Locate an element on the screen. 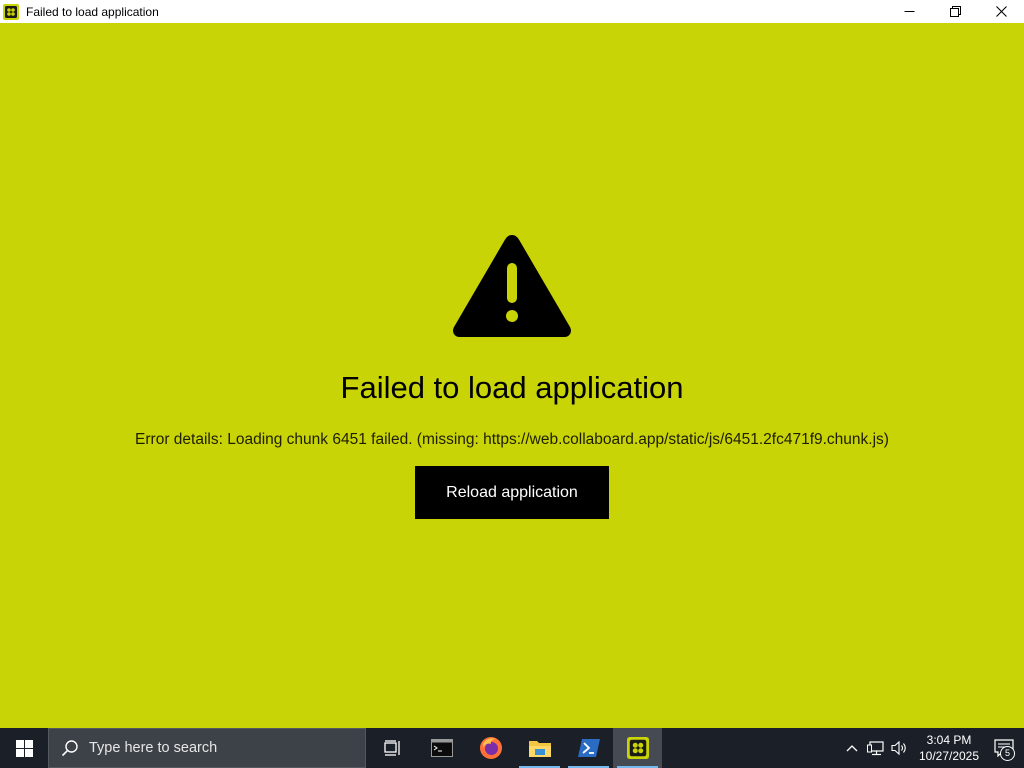 The height and width of the screenshot is (768, 1024). taskbar: Type here to search 3:04 PM 10/27/2025 5 is located at coordinates (512, 748).